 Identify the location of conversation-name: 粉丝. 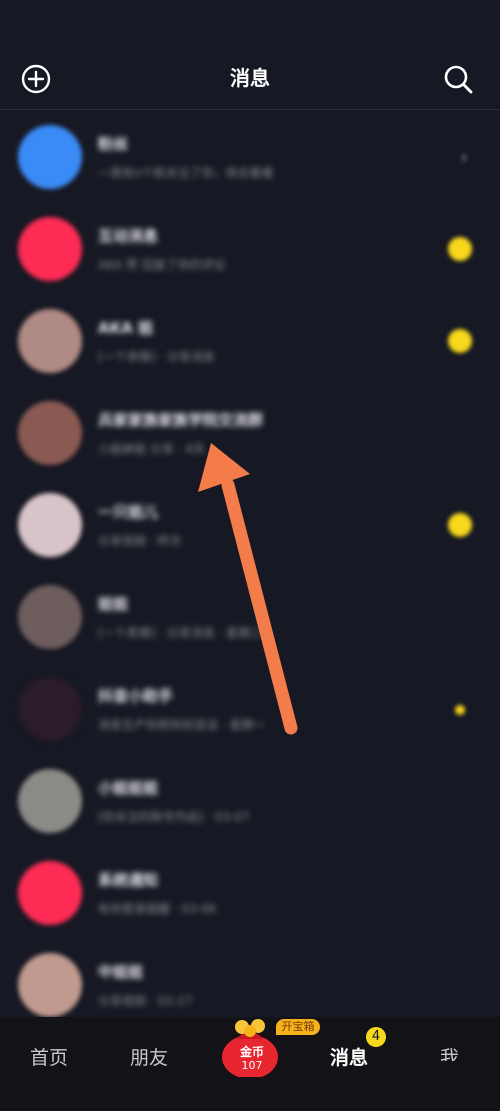
(113, 144).